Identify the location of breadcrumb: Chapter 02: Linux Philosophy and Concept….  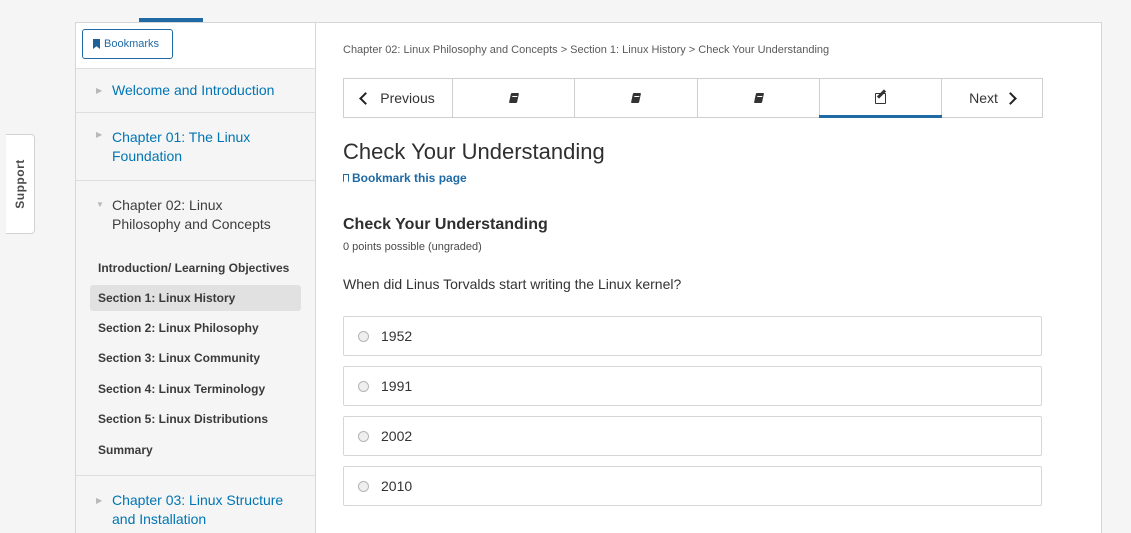
(586, 50).